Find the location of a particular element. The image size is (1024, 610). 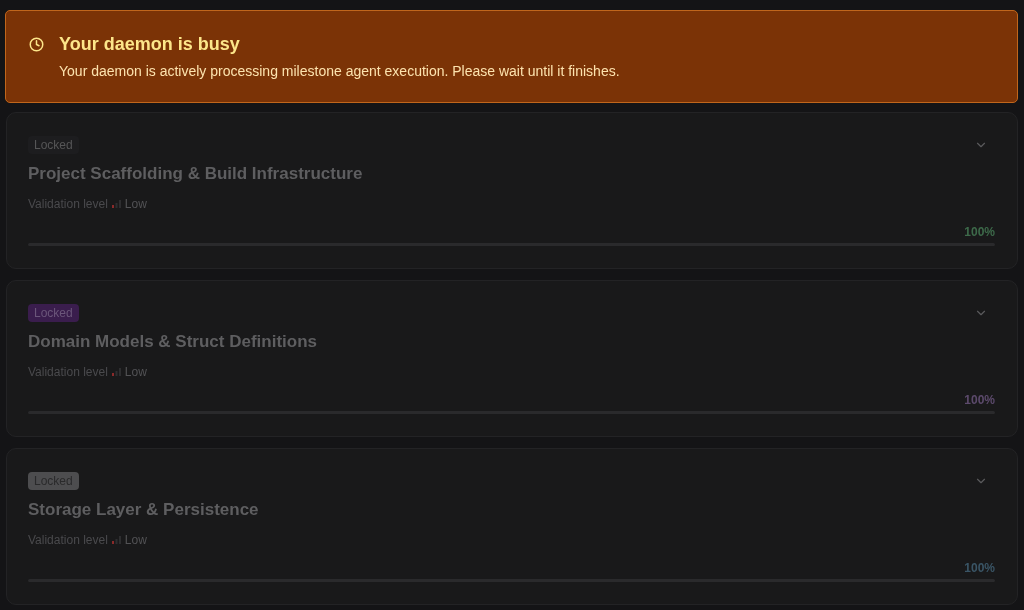

clock-icon is located at coordinates (36, 44).